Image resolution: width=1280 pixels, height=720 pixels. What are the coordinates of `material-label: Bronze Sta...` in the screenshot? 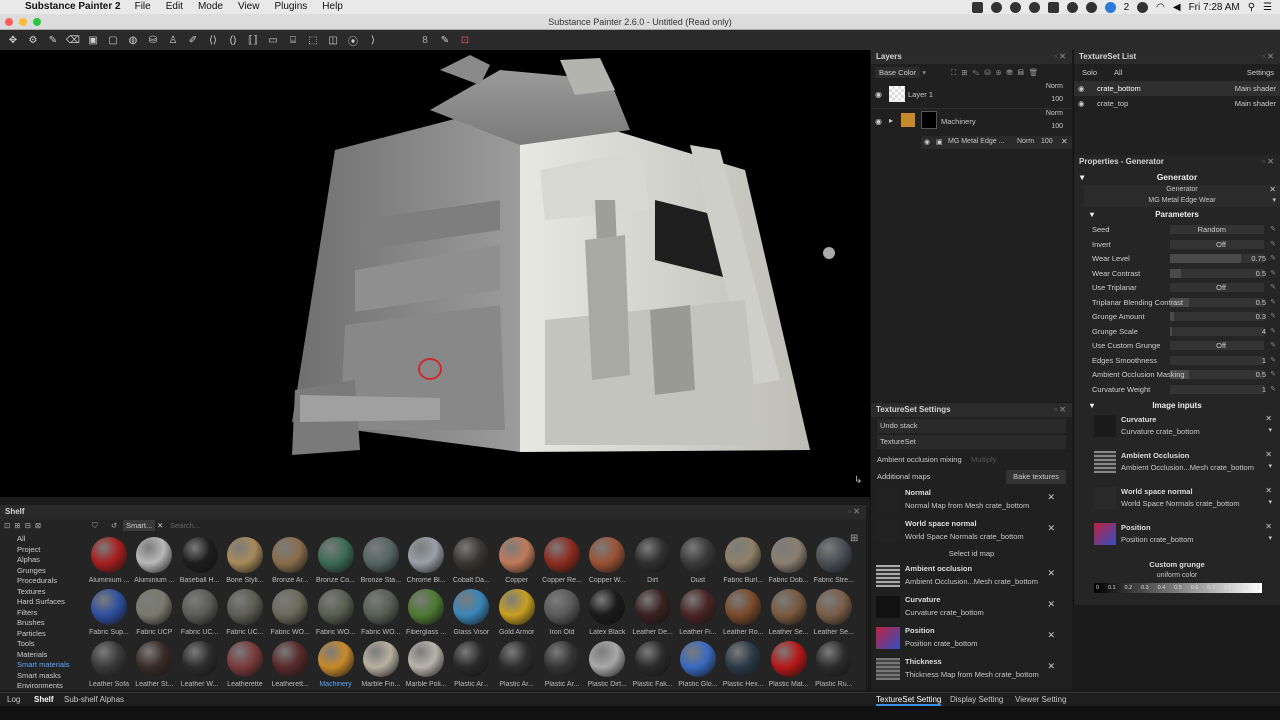 It's located at (381, 580).